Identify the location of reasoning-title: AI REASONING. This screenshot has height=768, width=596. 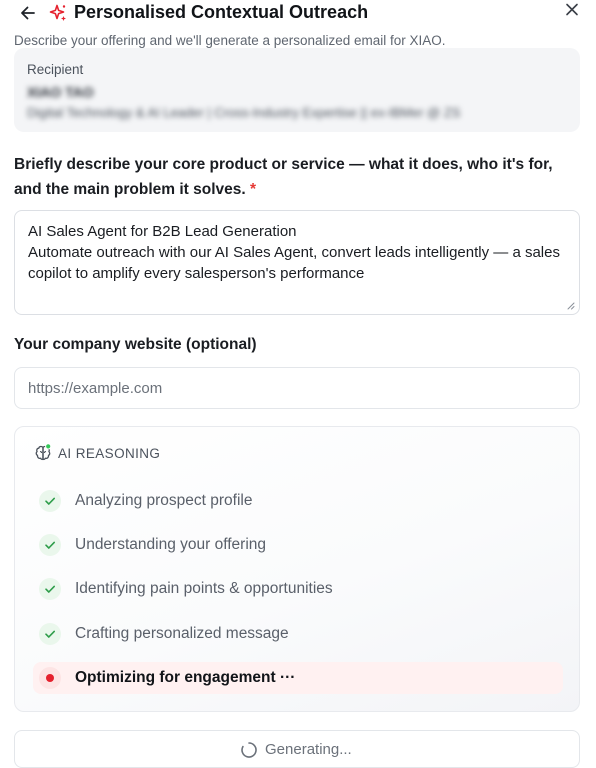
(109, 453).